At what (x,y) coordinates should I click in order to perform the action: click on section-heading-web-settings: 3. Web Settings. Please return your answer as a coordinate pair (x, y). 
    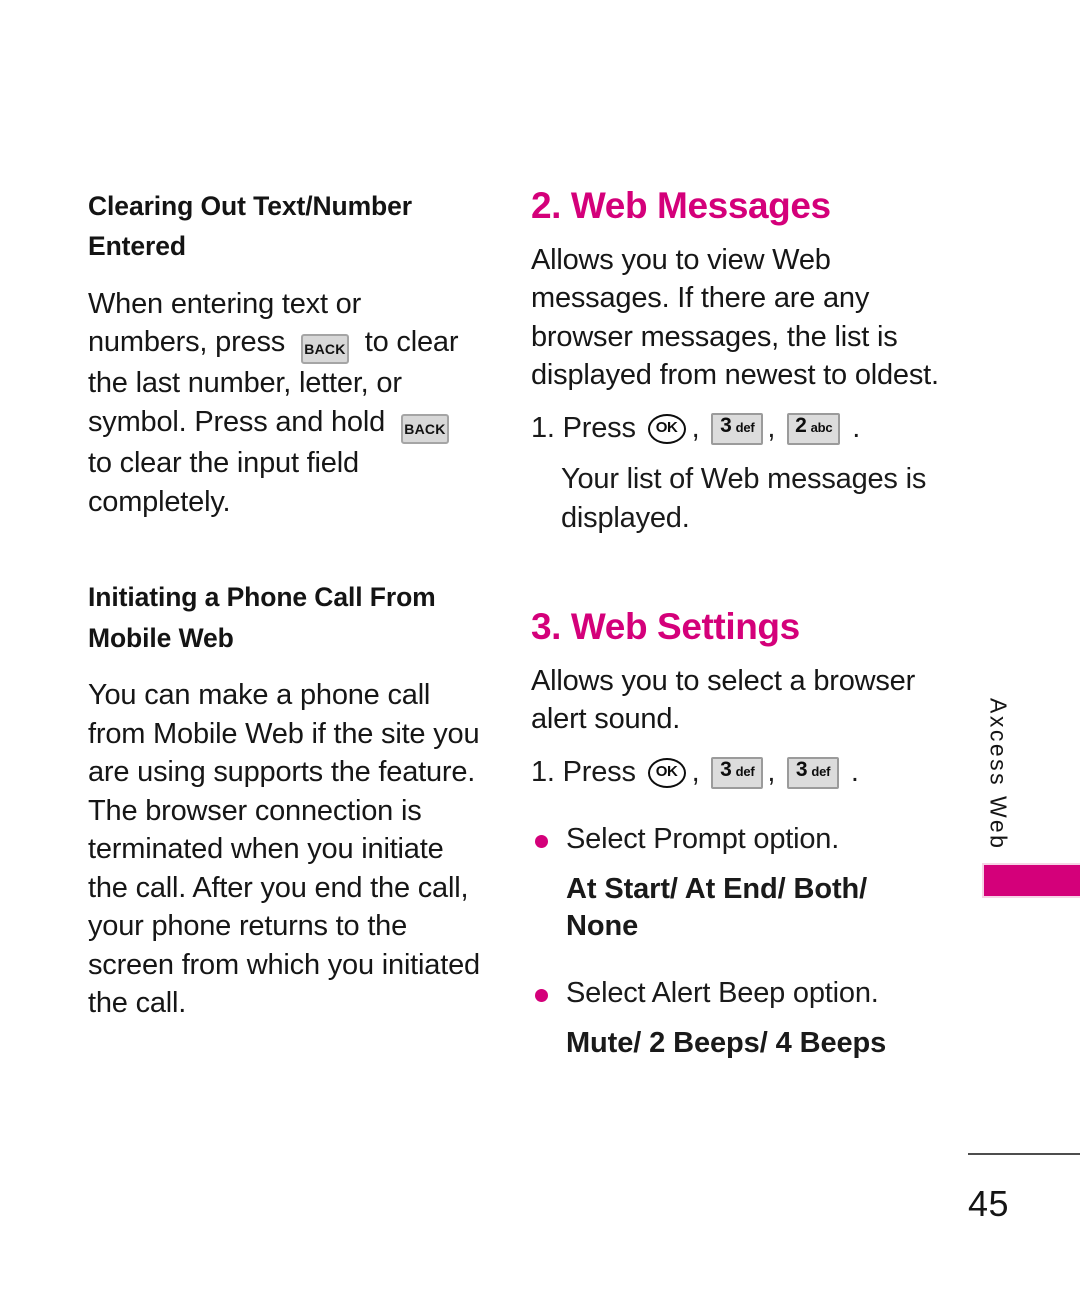
    Looking at the image, I should click on (665, 627).